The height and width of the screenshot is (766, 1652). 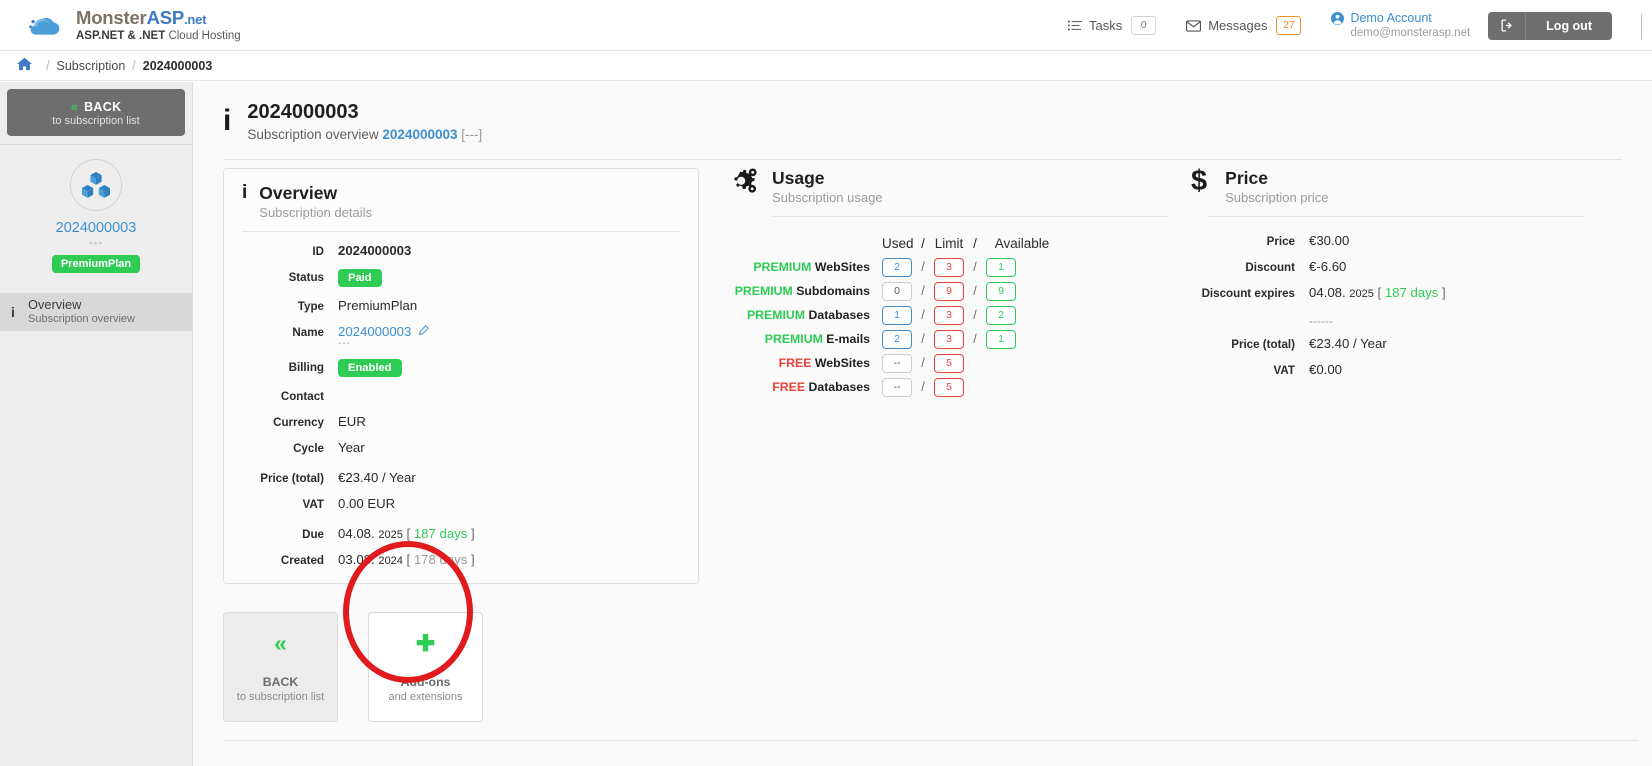 I want to click on overview-card-divider, so click(x=461, y=232).